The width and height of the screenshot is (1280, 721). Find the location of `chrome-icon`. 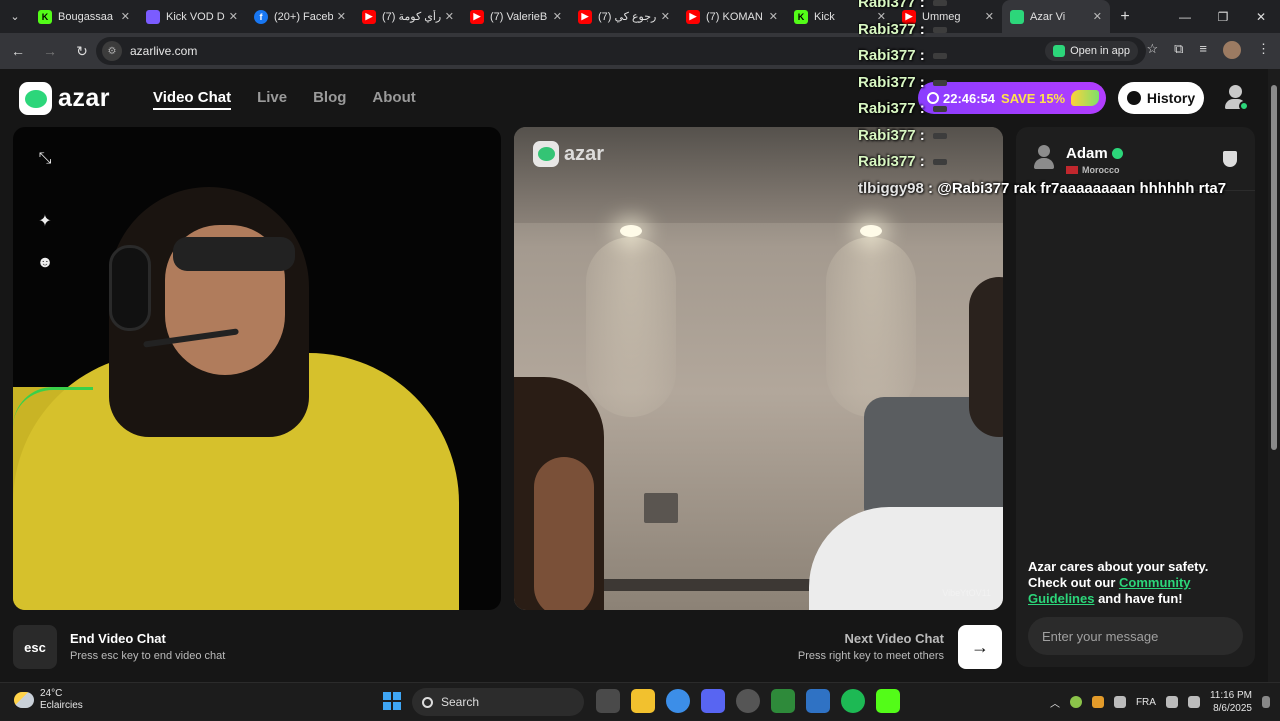

chrome-icon is located at coordinates (678, 701).